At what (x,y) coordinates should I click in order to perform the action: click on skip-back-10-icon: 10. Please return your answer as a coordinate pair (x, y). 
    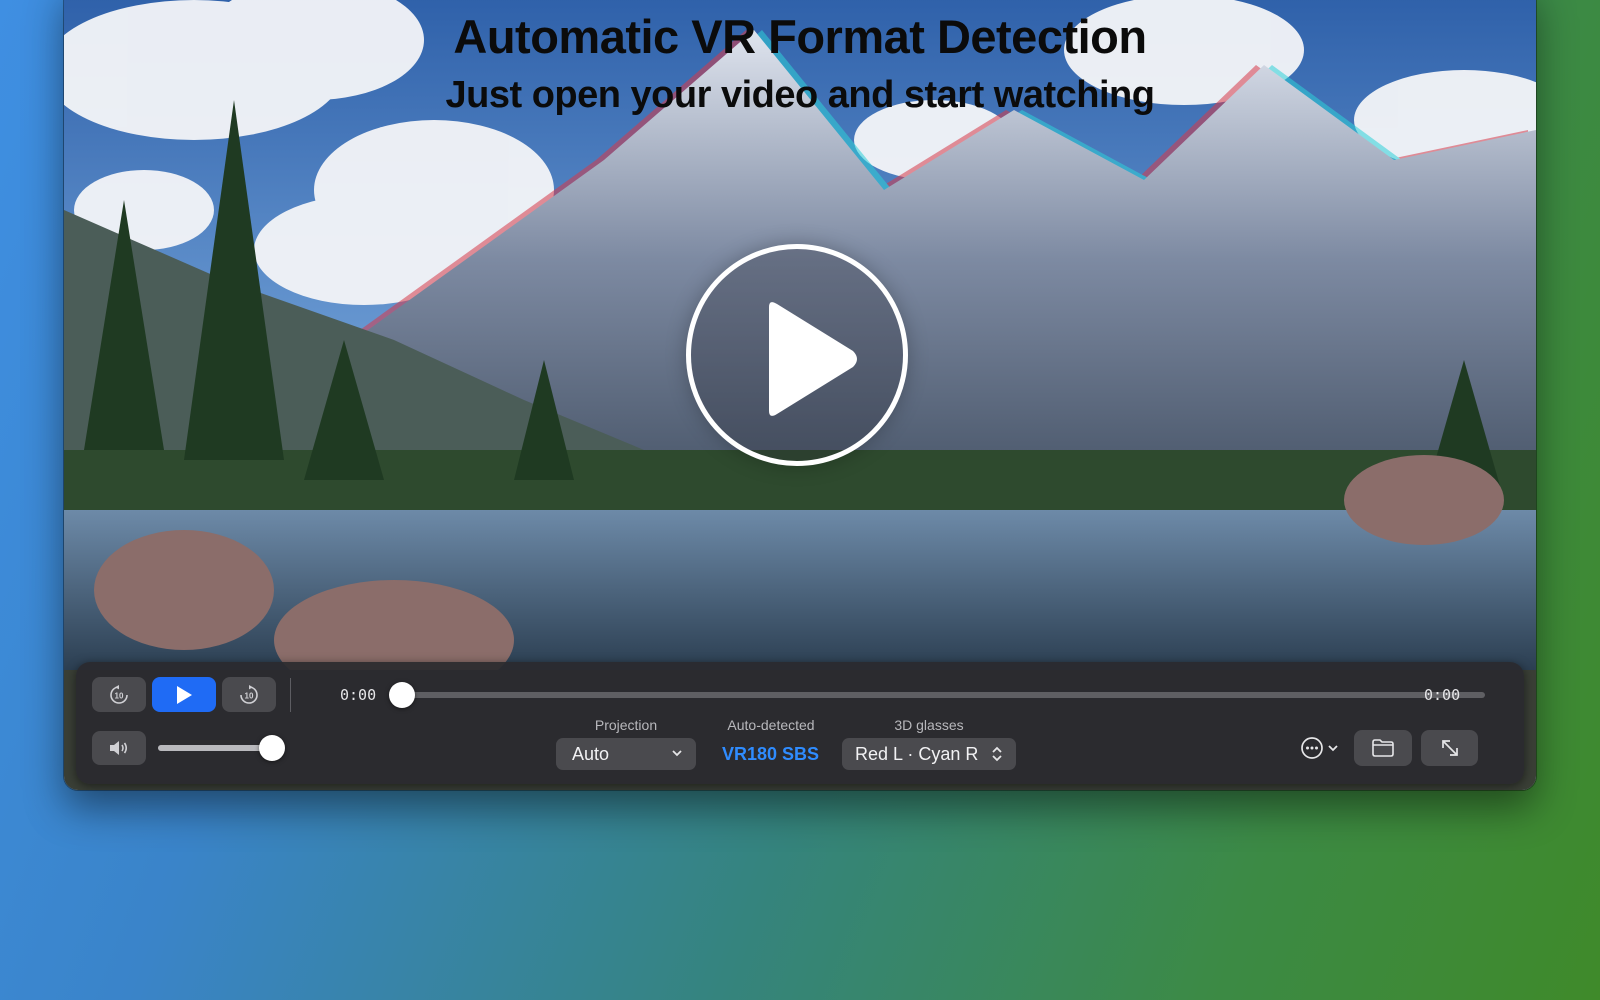
    Looking at the image, I should click on (119, 694).